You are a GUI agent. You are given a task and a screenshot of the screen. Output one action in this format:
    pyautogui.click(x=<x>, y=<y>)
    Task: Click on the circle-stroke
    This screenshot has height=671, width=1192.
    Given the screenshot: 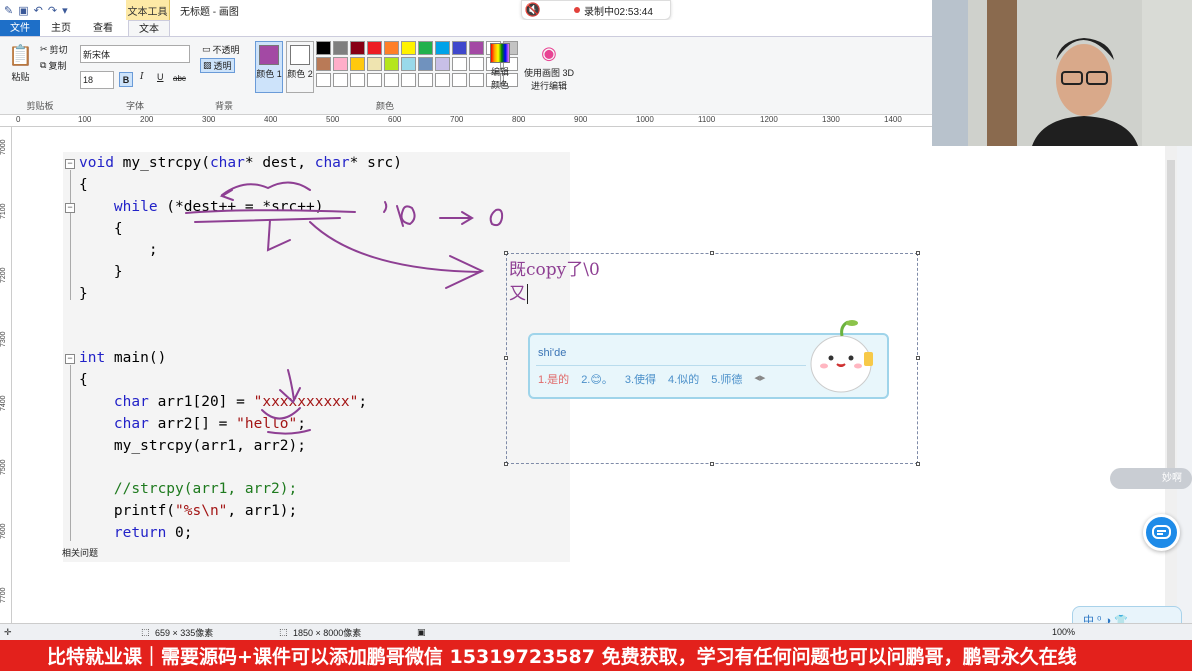 What is the action you would take?
    pyautogui.click(x=408, y=215)
    